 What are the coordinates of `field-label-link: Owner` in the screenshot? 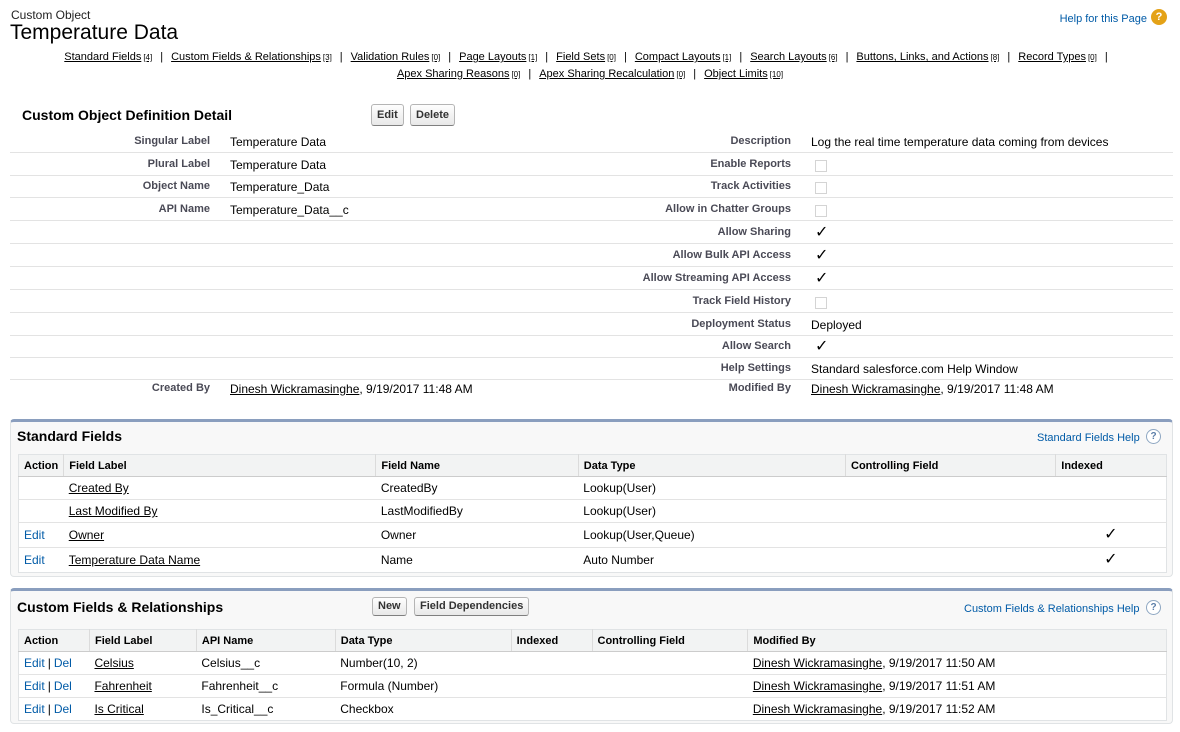 It's located at (86, 535).